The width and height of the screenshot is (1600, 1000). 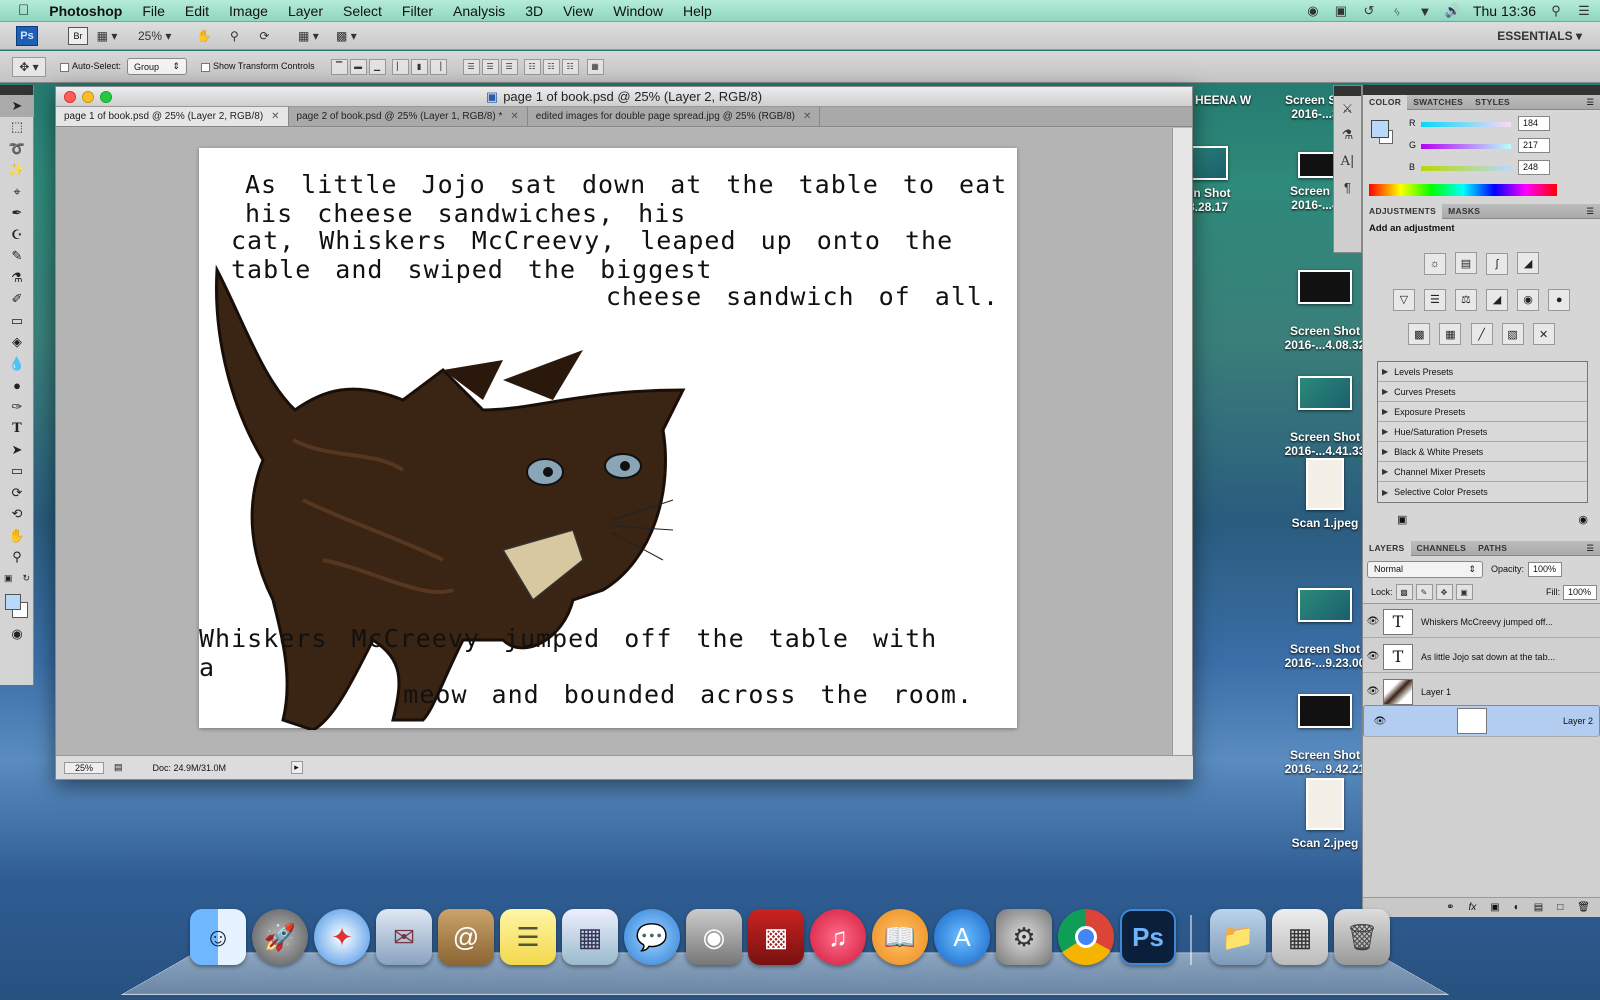 What do you see at coordinates (17, 149) in the screenshot?
I see `lasso-tool-icon: ➰` at bounding box center [17, 149].